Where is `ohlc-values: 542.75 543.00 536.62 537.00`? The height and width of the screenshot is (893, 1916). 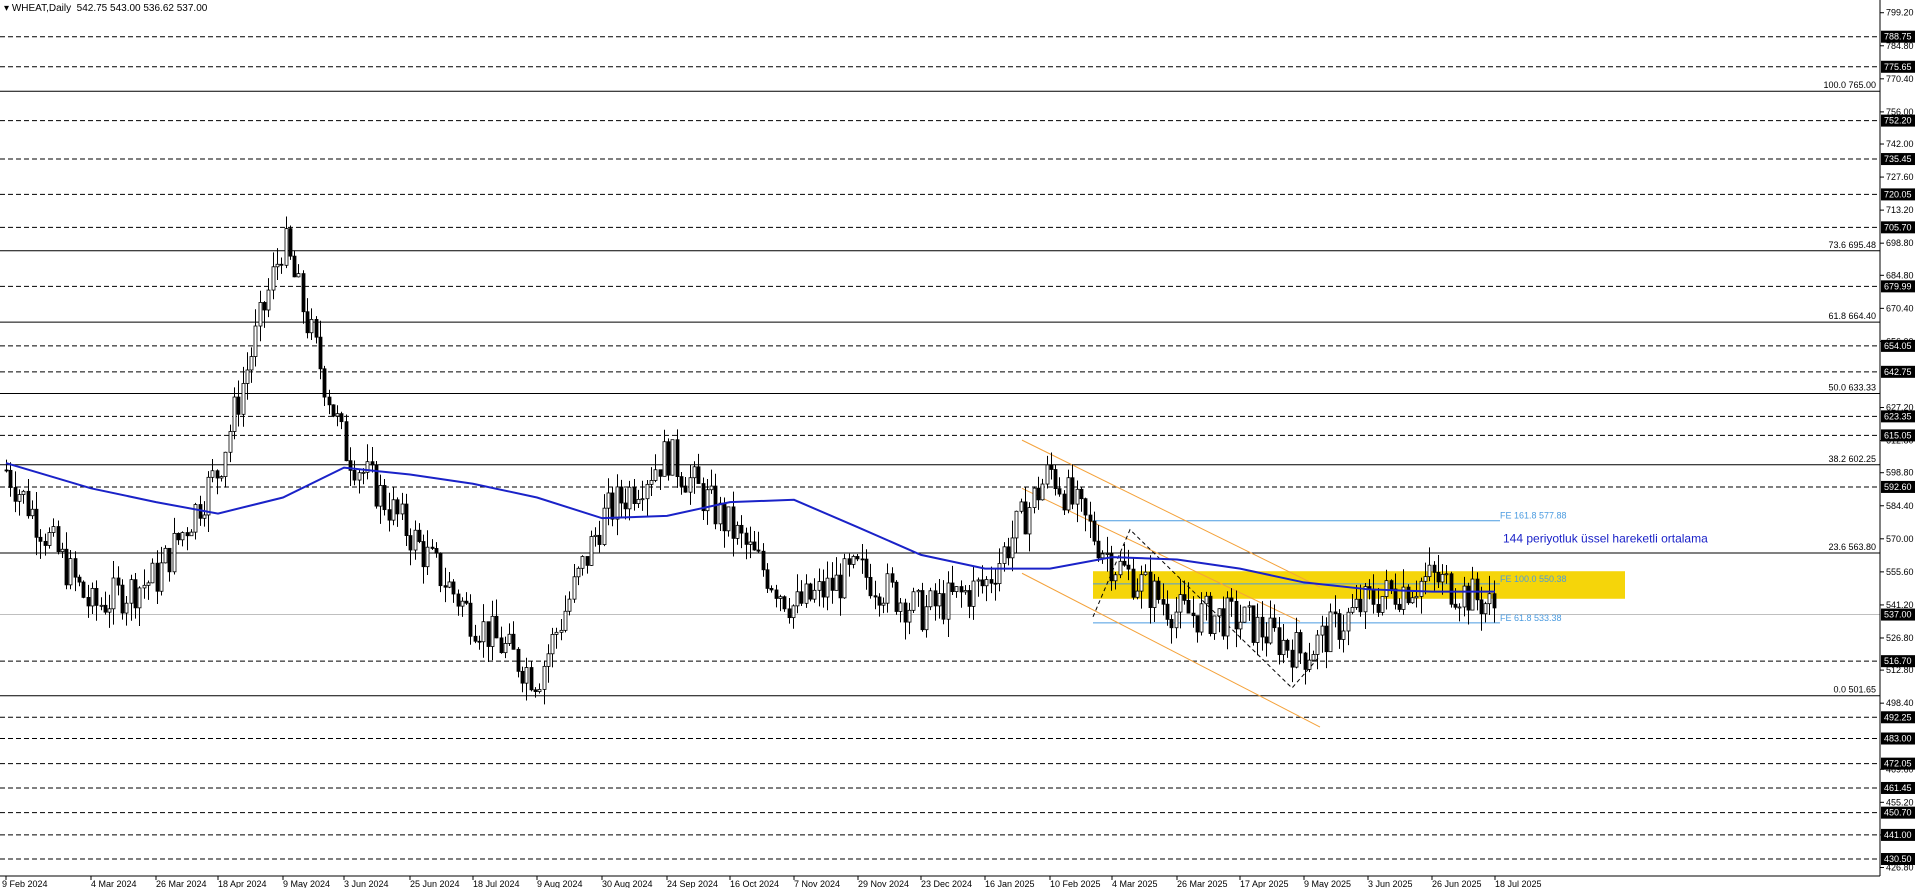
ohlc-values: 542.75 543.00 536.62 537.00 is located at coordinates (142, 8).